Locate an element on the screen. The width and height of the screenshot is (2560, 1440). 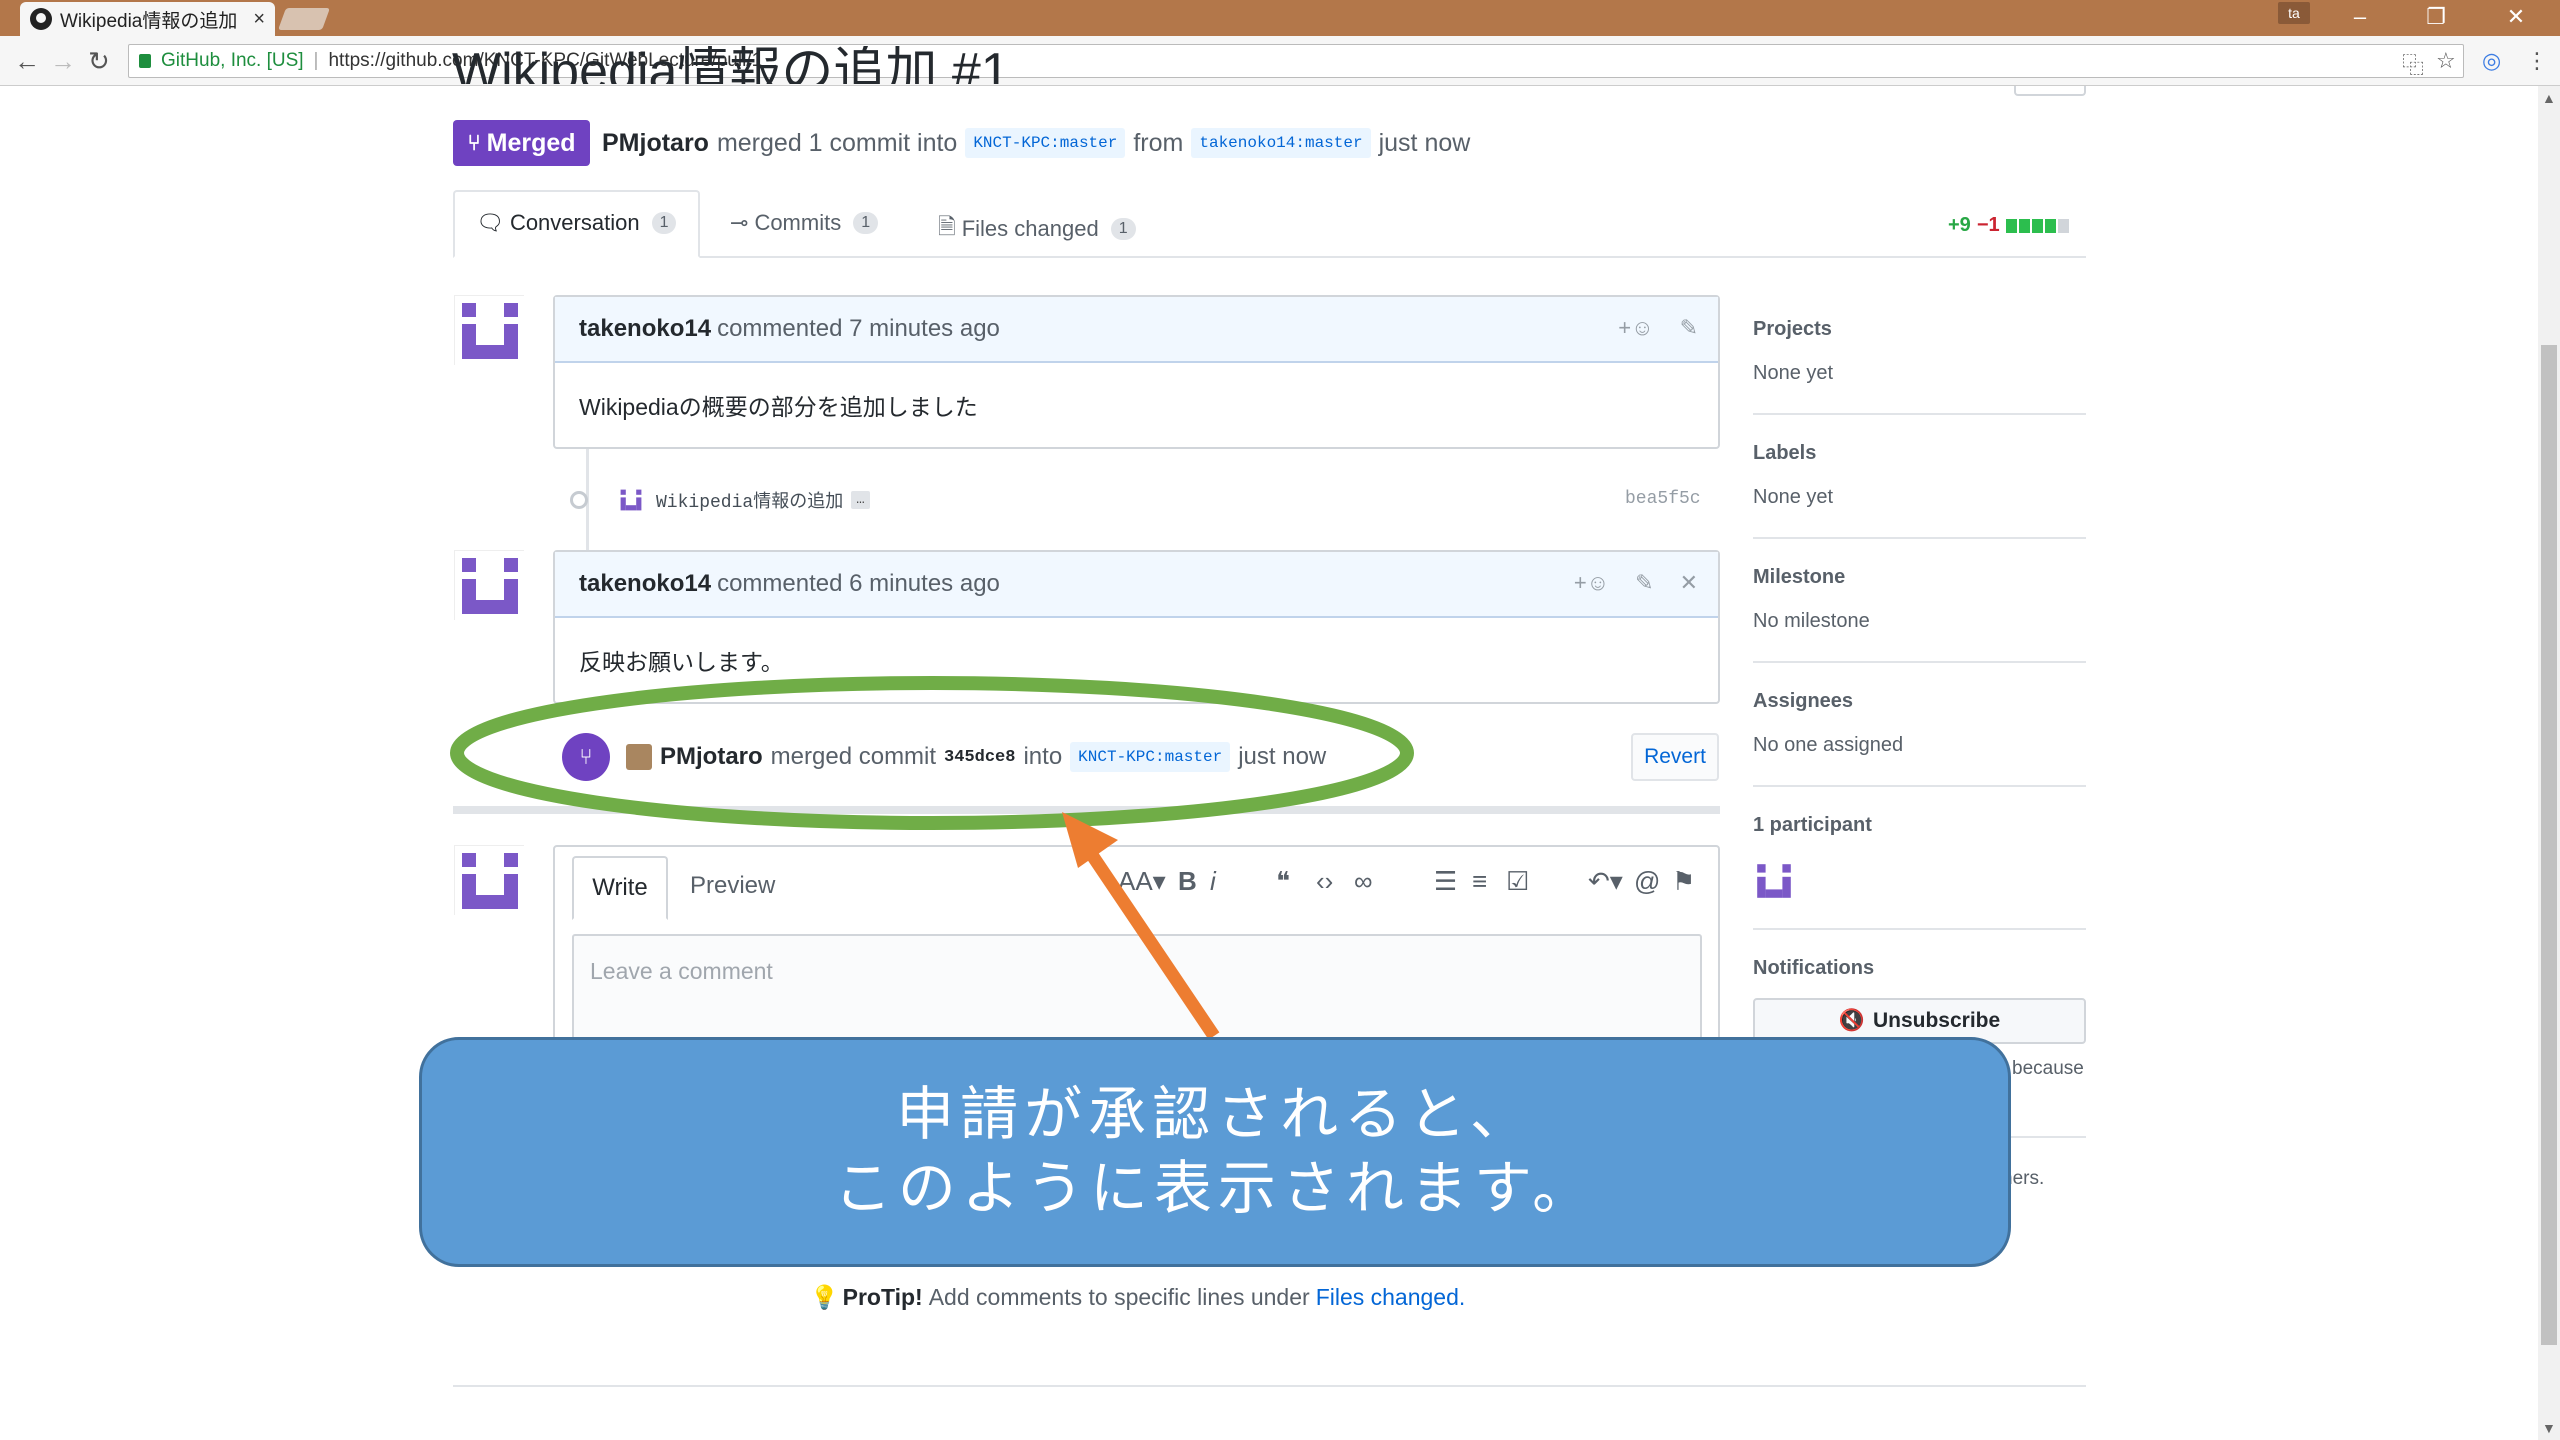
tab-conversation-label: 🗨 Conversation 1 is located at coordinates (576, 223).